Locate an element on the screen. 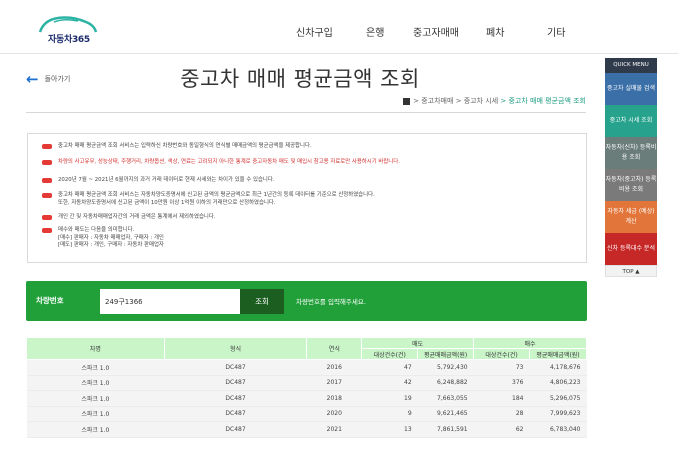 Image resolution: width=678 pixels, height=454 pixels. quick-tax-calc: 자동차 세금 (예상) 계산 is located at coordinates (631, 217).